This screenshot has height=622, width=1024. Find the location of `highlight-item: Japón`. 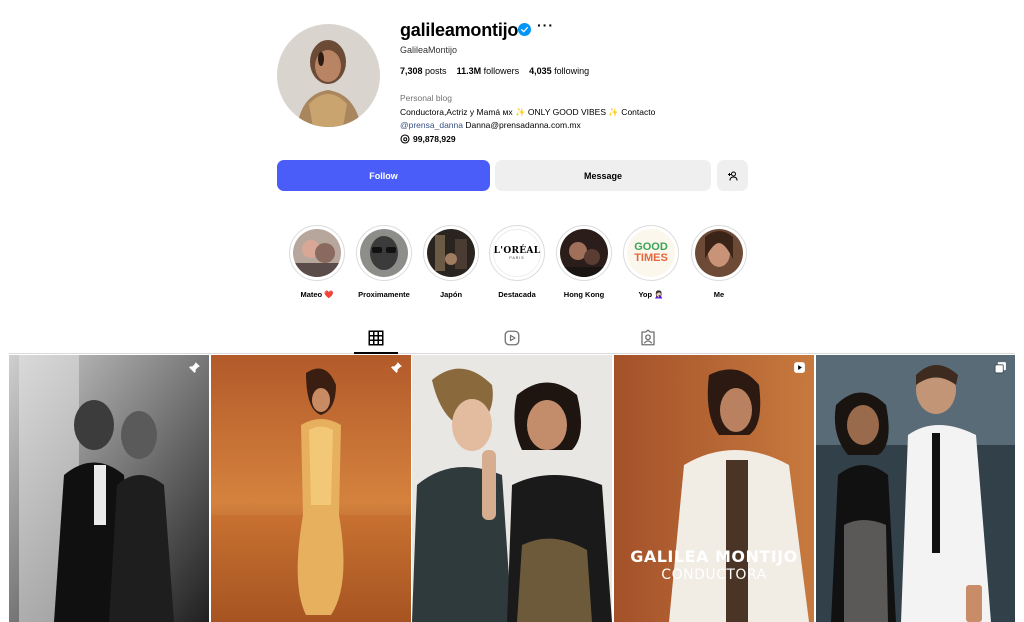

highlight-item: Japón is located at coordinates (451, 262).